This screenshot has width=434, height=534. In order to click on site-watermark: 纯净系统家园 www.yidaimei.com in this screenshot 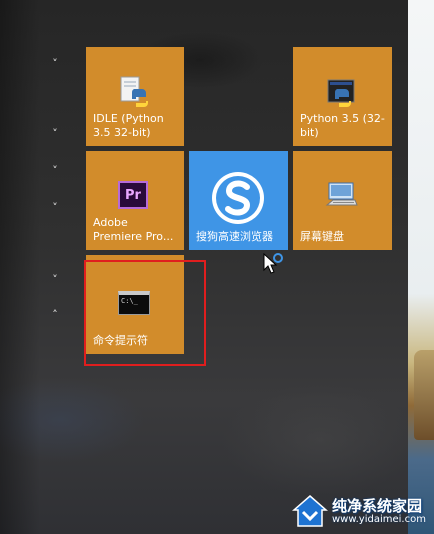, I will do `click(358, 512)`.